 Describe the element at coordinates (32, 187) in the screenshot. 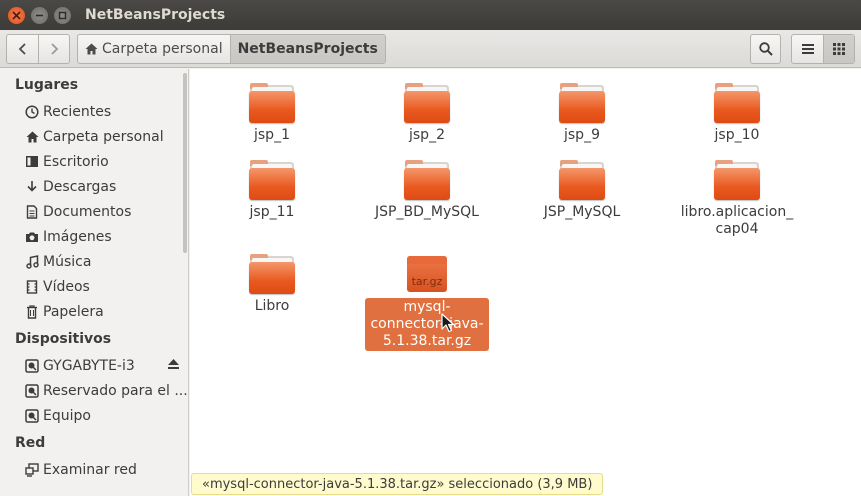

I see `download-icon` at that location.